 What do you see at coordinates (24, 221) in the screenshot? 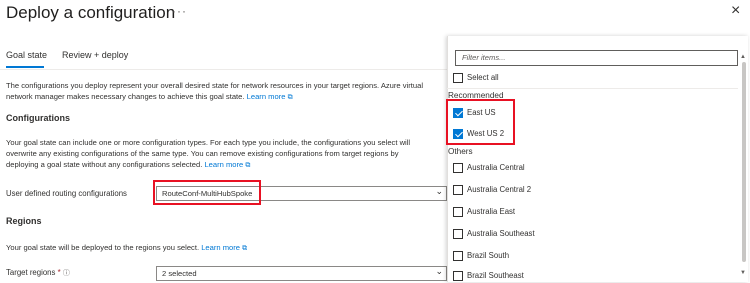
I see `regions-heading: Regions` at bounding box center [24, 221].